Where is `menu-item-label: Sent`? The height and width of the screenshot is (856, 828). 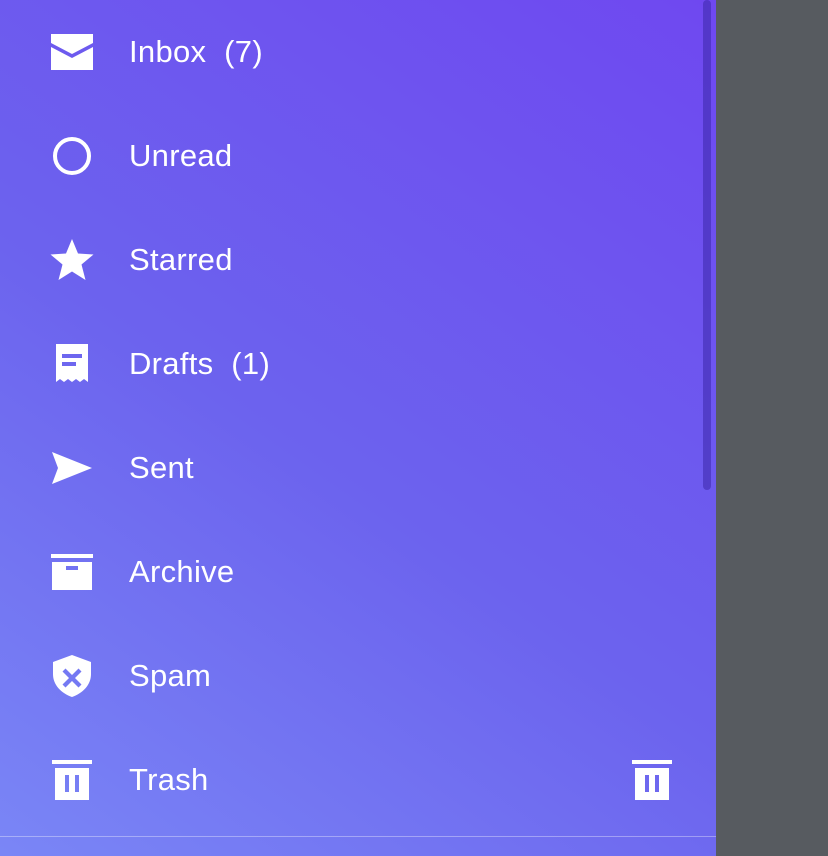 menu-item-label: Sent is located at coordinates (161, 467).